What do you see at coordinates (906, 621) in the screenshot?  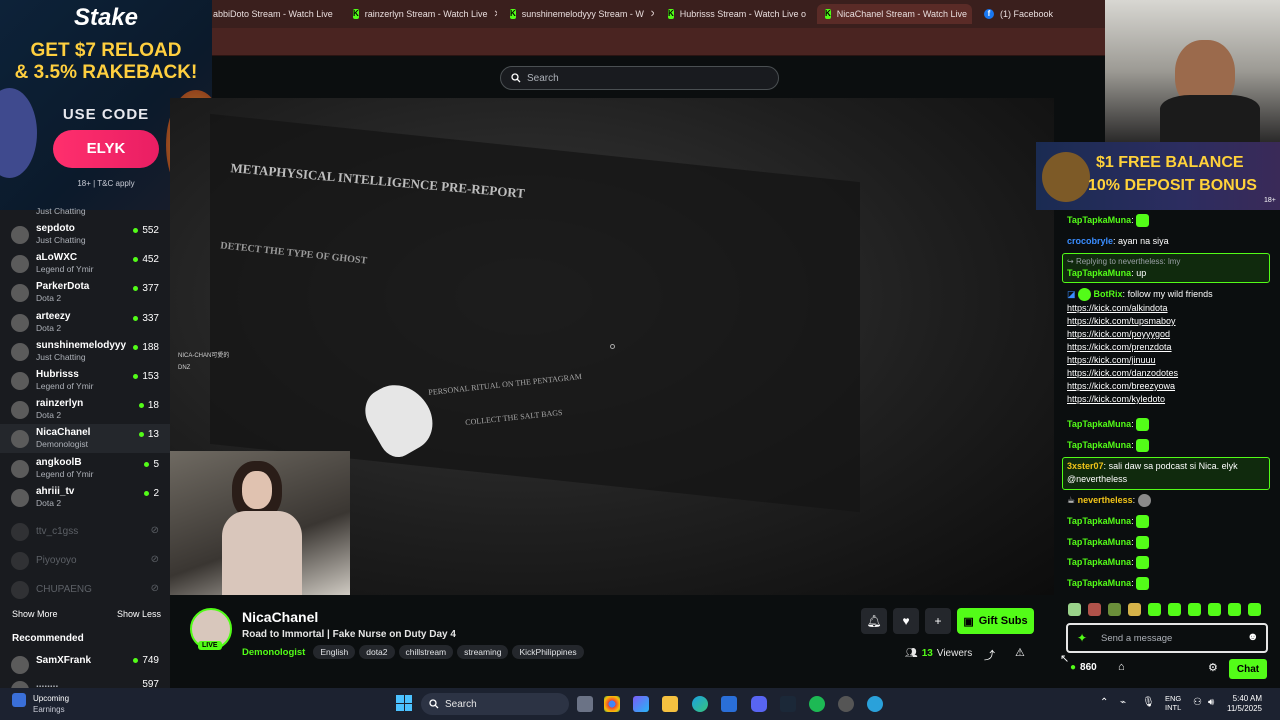 I see `follow-button: ♥` at bounding box center [906, 621].